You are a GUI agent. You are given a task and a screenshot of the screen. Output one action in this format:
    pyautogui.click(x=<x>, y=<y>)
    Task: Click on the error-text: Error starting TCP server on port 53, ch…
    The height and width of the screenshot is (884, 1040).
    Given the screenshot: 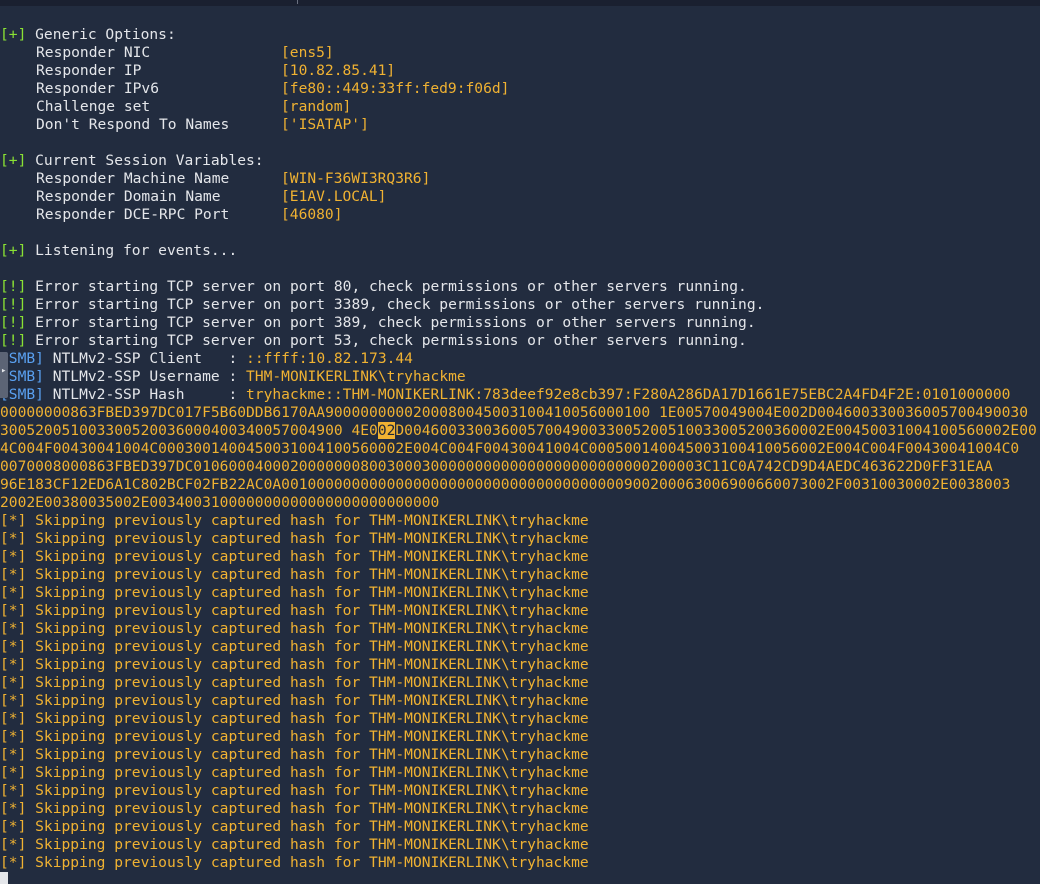 What is the action you would take?
    pyautogui.click(x=386, y=340)
    